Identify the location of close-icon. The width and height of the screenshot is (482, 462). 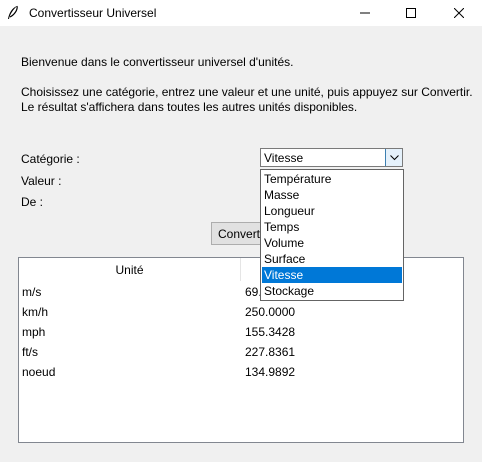
(459, 13).